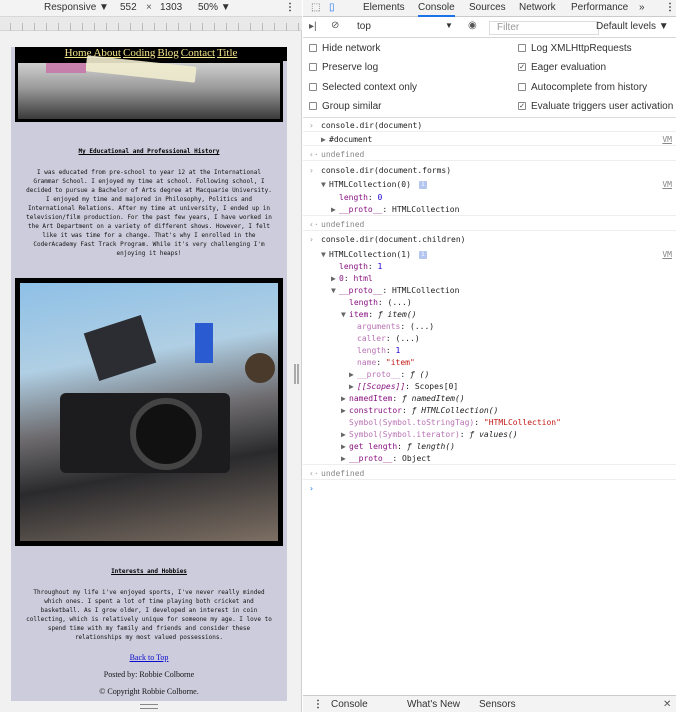 The height and width of the screenshot is (712, 676). Describe the element at coordinates (318, 704) in the screenshot. I see `drawer-menu-icon: ⋮` at that location.